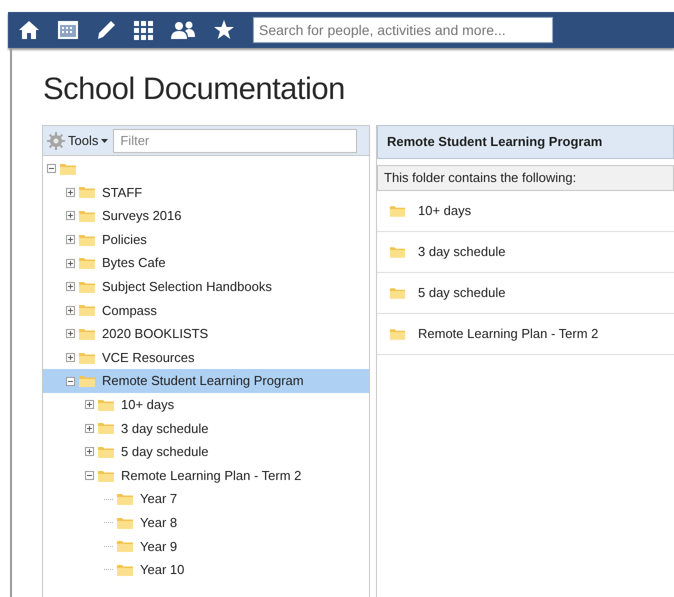 The width and height of the screenshot is (674, 597). Describe the element at coordinates (206, 546) in the screenshot. I see `tree-item: Year 9` at that location.